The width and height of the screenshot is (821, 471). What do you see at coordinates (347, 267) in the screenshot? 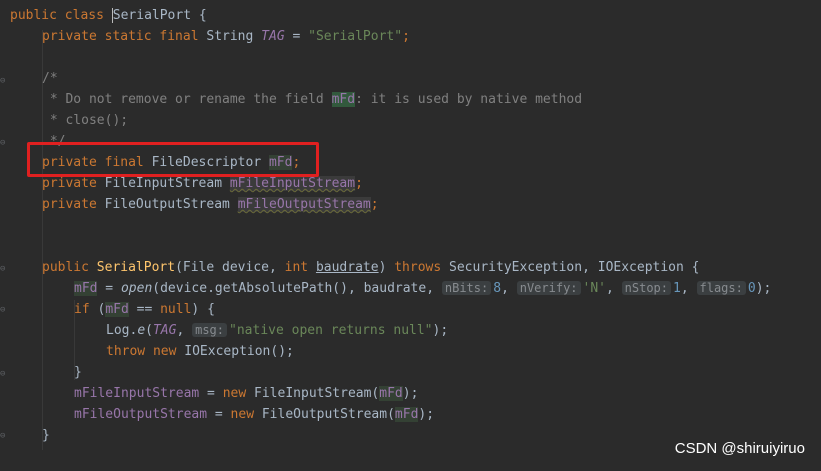
I see `parameter-name: baudrate` at bounding box center [347, 267].